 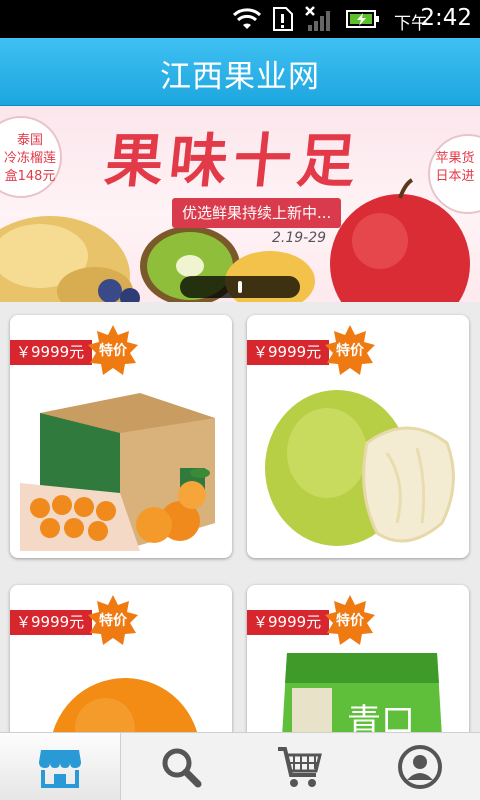 I want to click on product-card: 青口 梅 ￥9999元 特价, so click(x=358, y=658).